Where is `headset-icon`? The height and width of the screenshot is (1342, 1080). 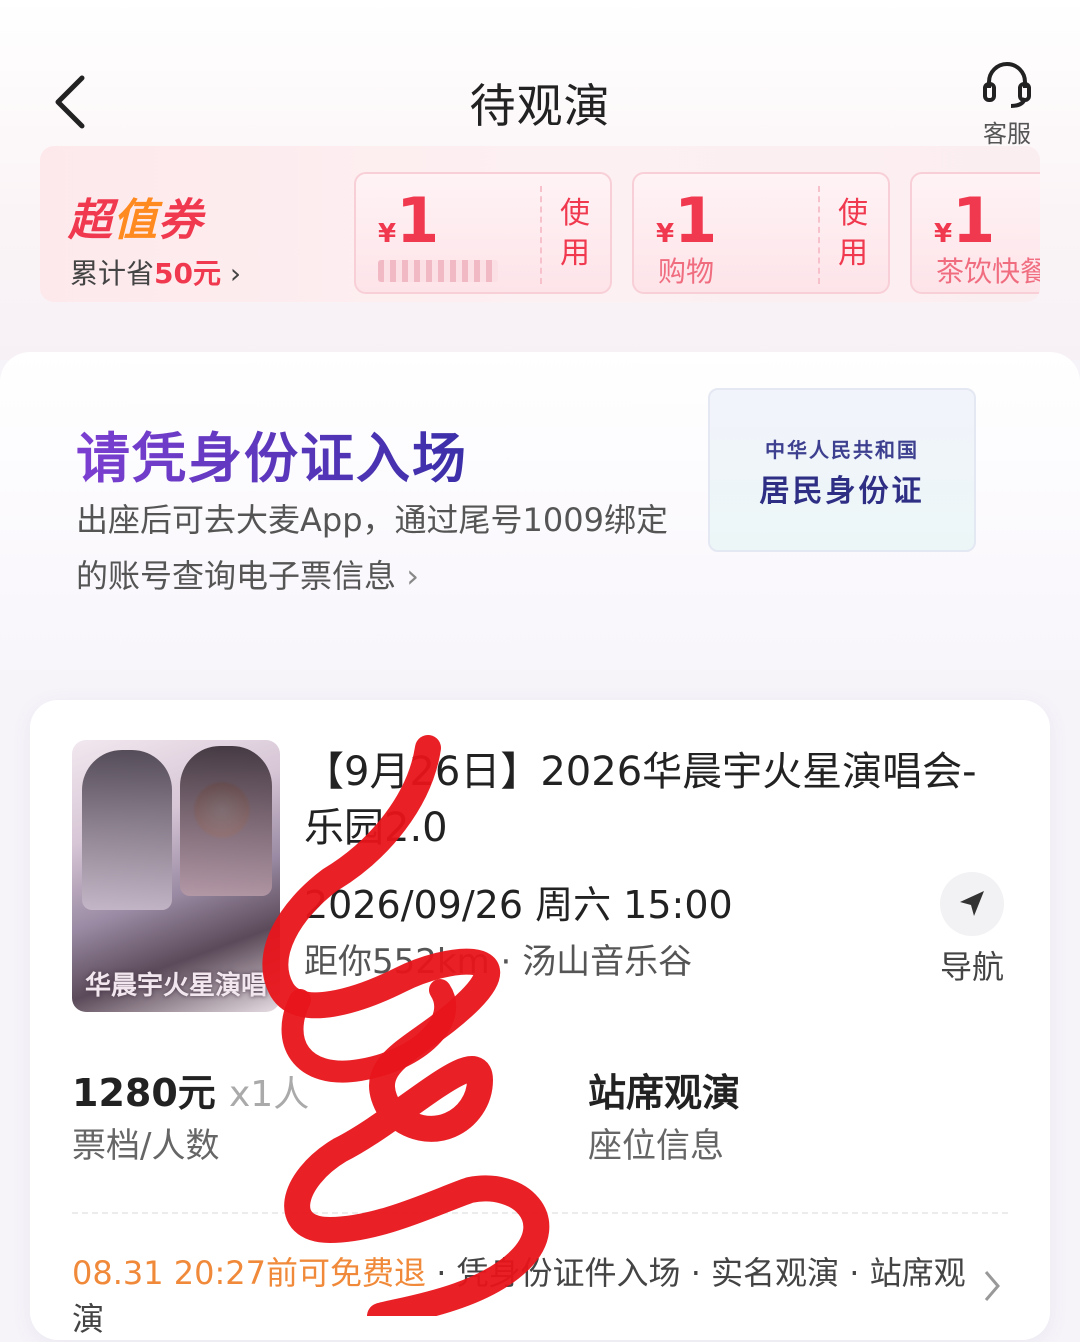
headset-icon is located at coordinates (1007, 85).